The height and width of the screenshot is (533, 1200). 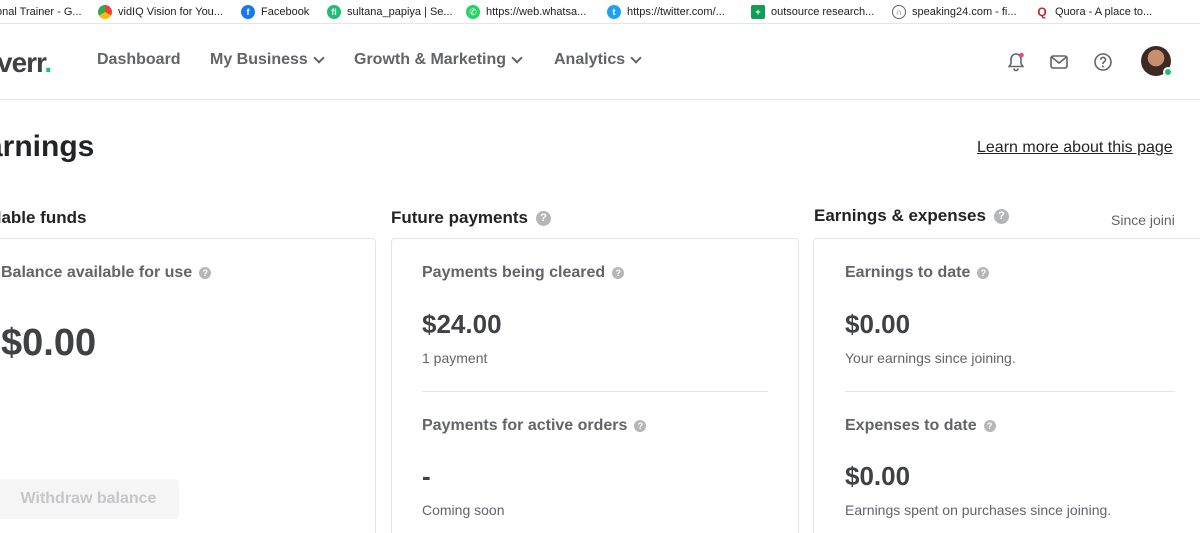 What do you see at coordinates (334, 12) in the screenshot?
I see `fiverr-icon: fi` at bounding box center [334, 12].